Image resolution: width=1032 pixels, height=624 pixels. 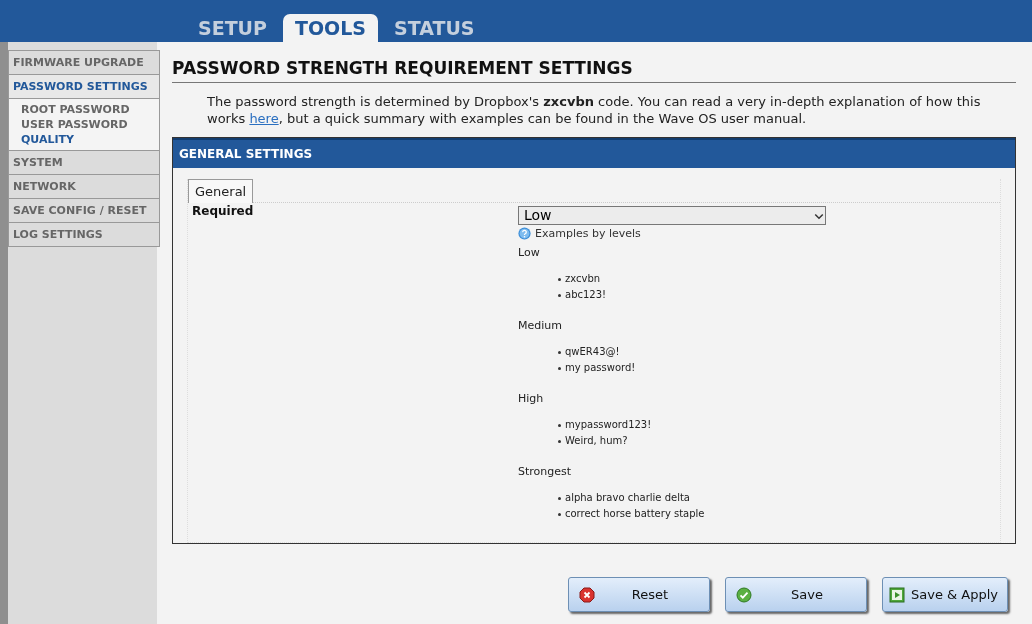 I want to click on sidebar-item: SYSTEM, so click(x=84, y=163).